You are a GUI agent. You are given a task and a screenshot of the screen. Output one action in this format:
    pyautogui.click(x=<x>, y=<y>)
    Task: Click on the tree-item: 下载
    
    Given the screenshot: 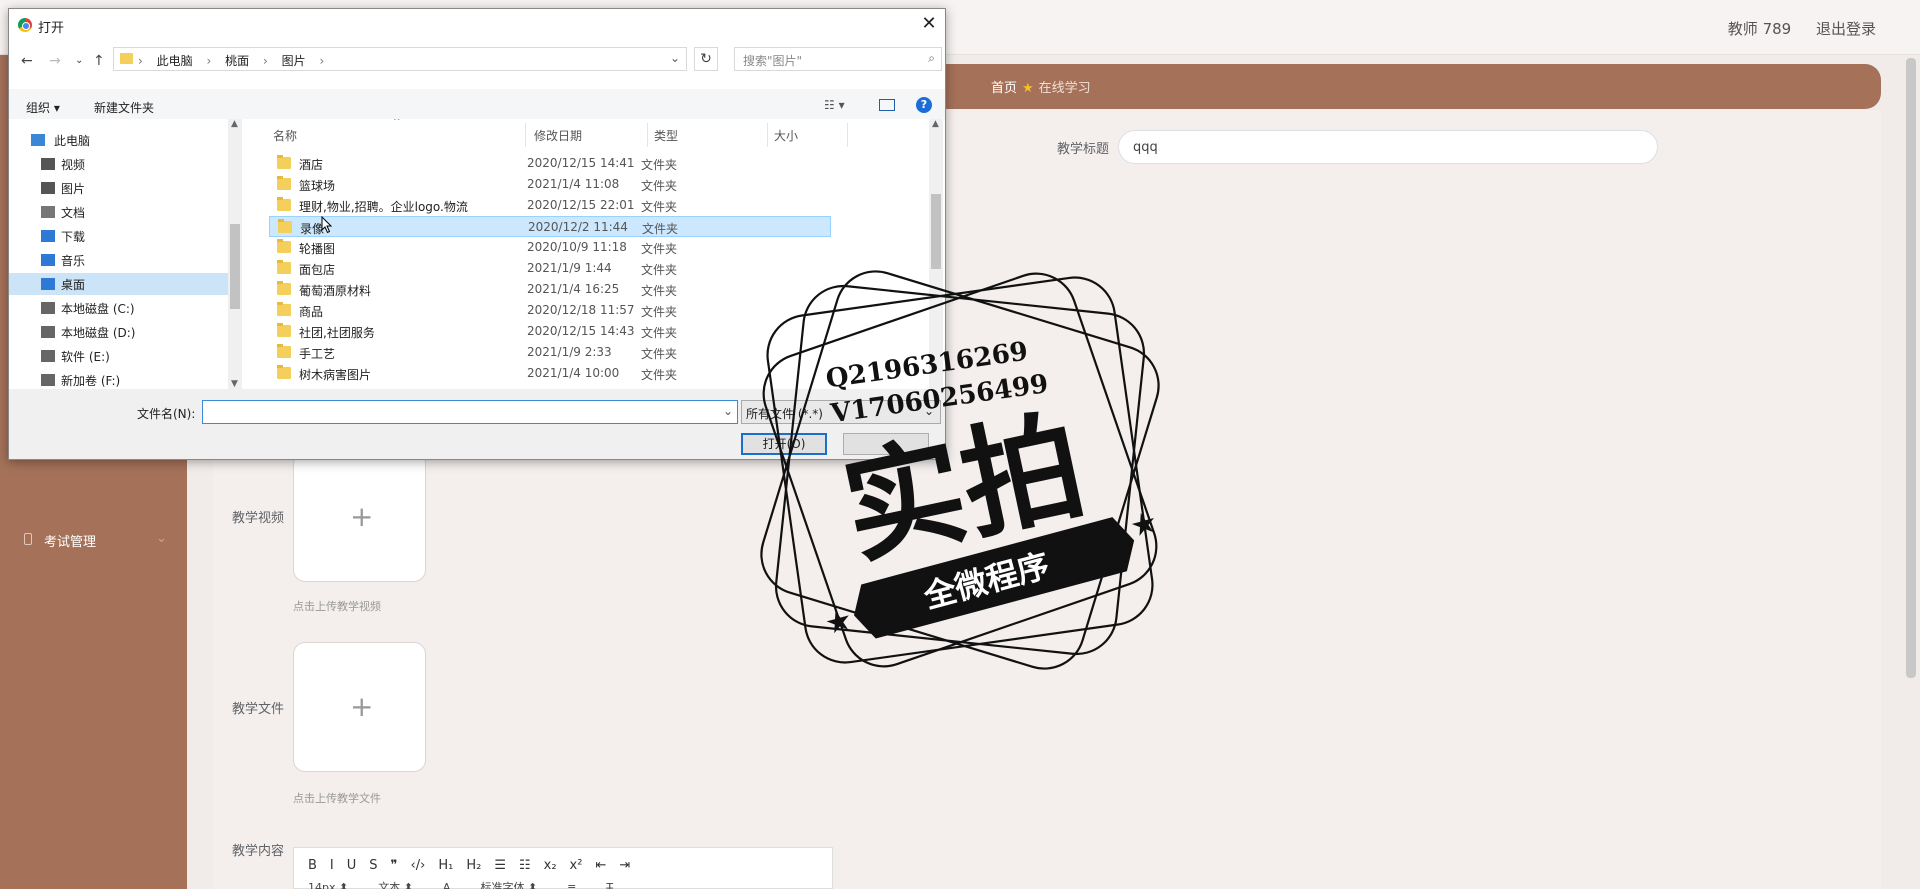 What is the action you would take?
    pyautogui.click(x=119, y=236)
    